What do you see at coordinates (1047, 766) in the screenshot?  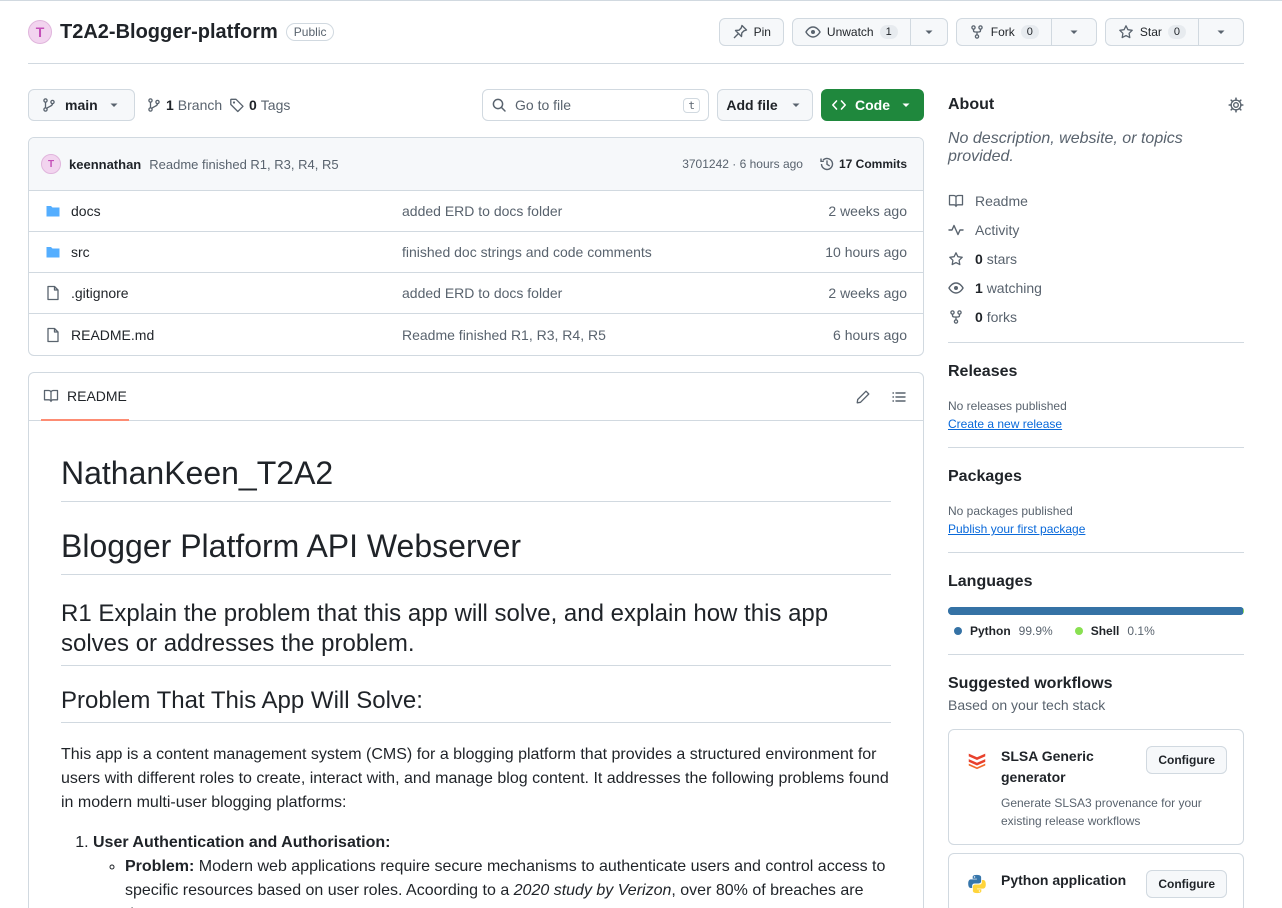 I see `workflow-name: SLSA Generic generator` at bounding box center [1047, 766].